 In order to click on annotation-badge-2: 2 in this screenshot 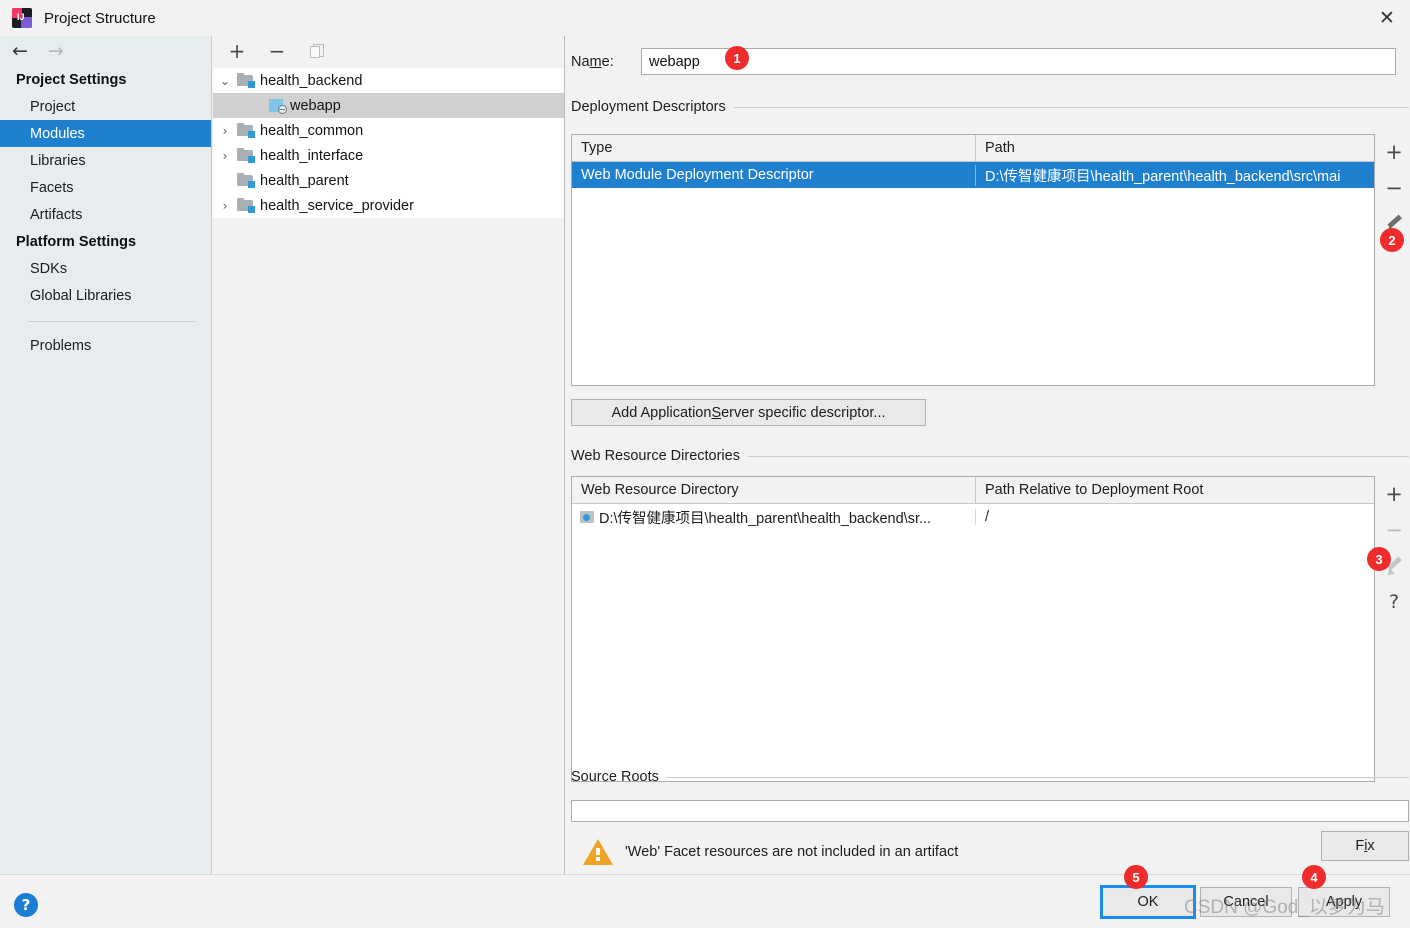, I will do `click(1392, 240)`.